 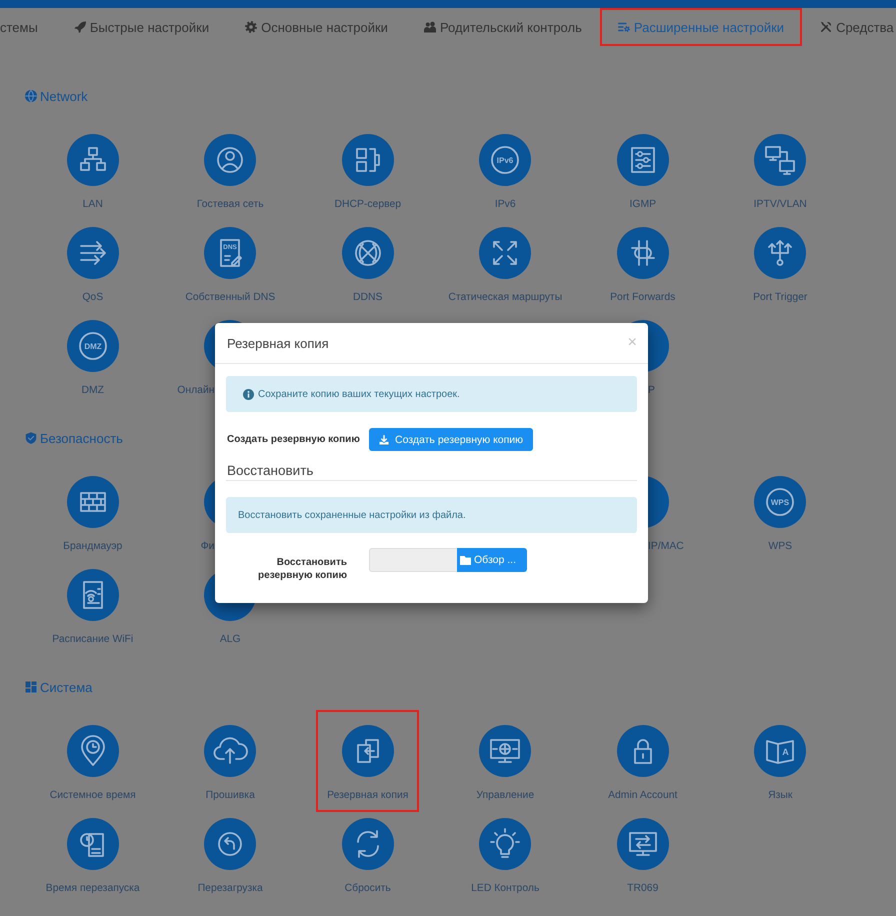 I want to click on settings-shortcut: QoS, so click(x=92, y=266).